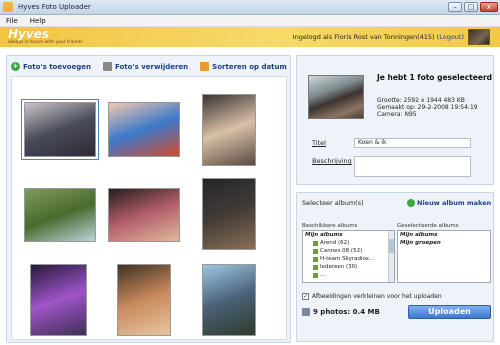 This screenshot has width=500, height=345. What do you see at coordinates (341, 251) in the screenshot?
I see `album-label: Cannes 08 (52)` at bounding box center [341, 251].